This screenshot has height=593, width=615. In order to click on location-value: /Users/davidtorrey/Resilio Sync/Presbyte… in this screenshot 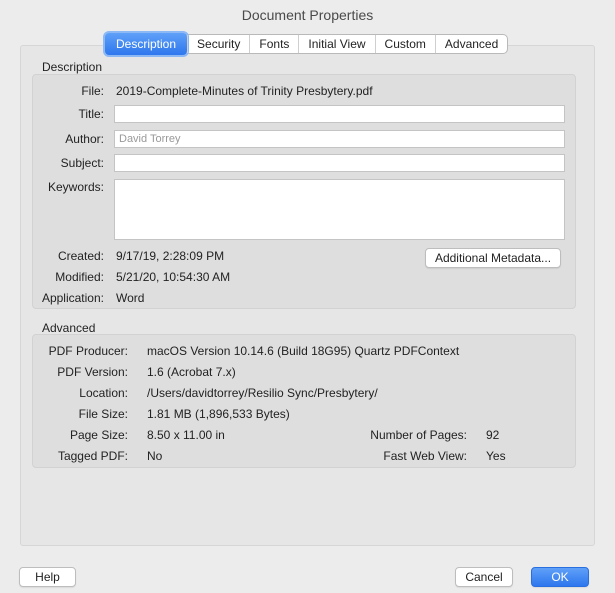, I will do `click(262, 393)`.